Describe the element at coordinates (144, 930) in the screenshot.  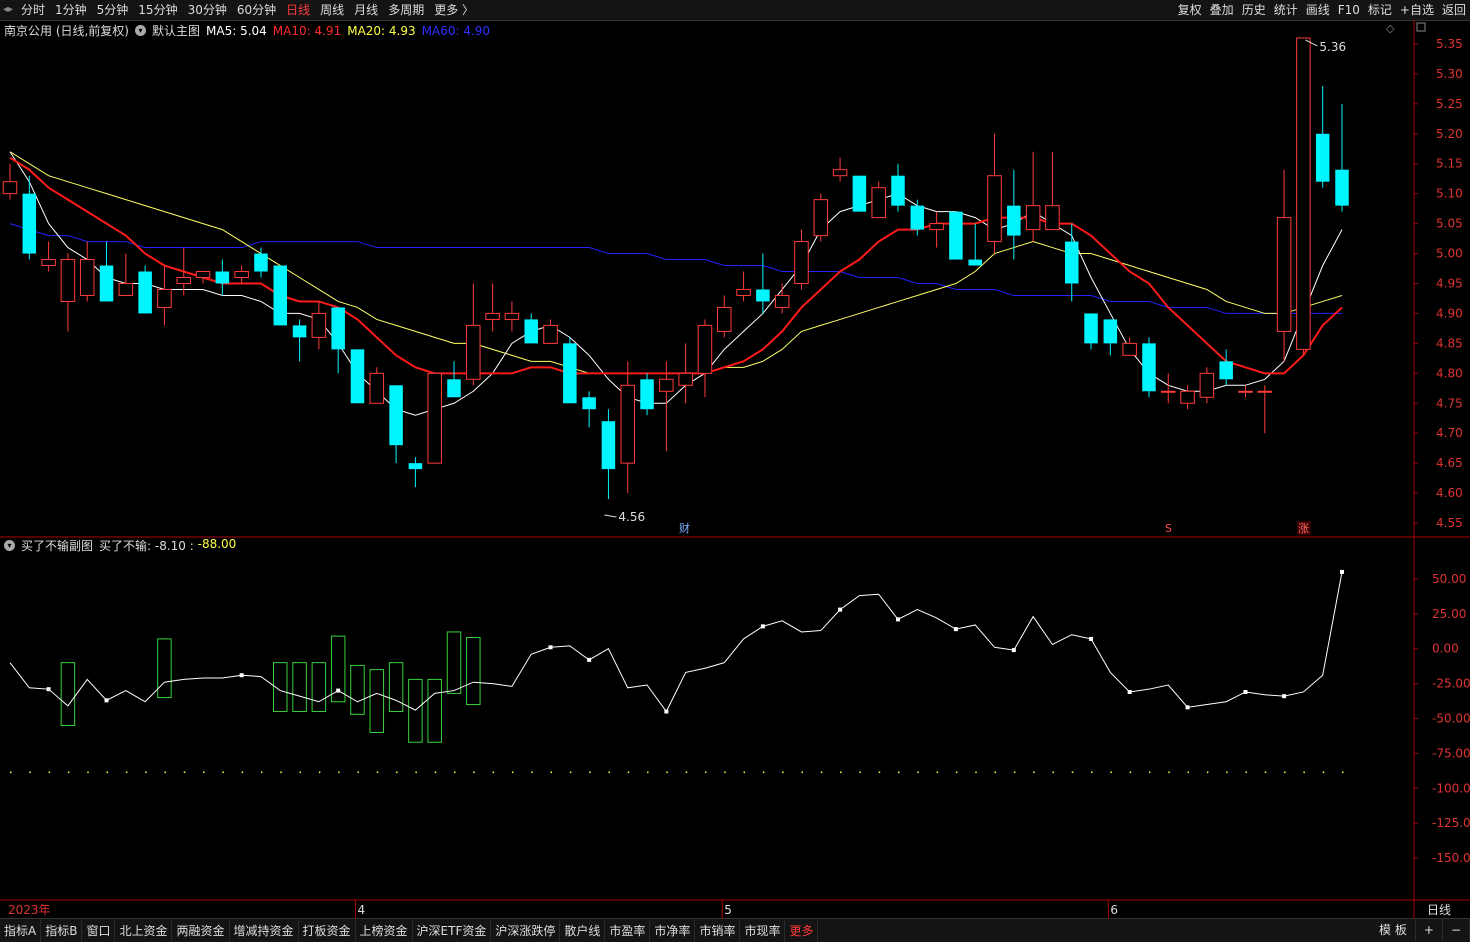
I see `indicator-tab-3: 北上资金` at that location.